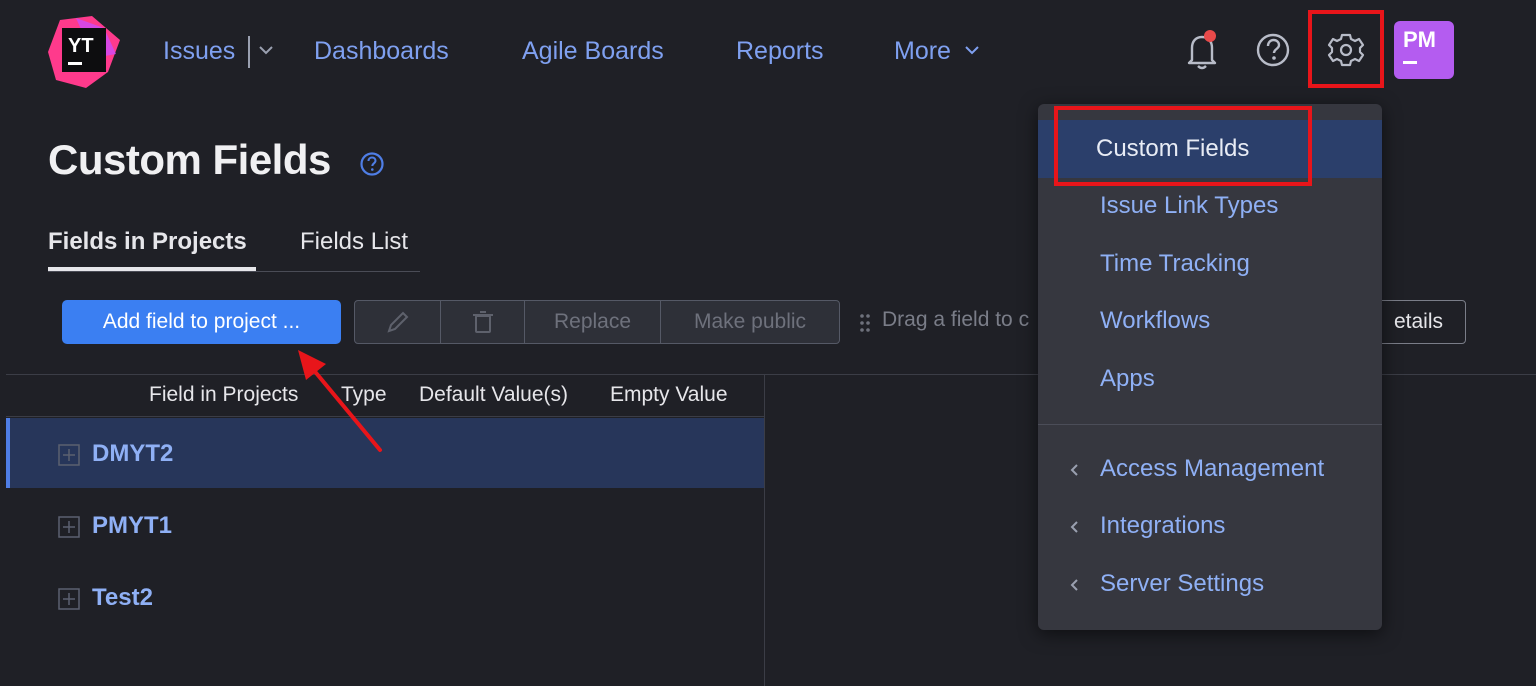  I want to click on edit-button, so click(398, 322).